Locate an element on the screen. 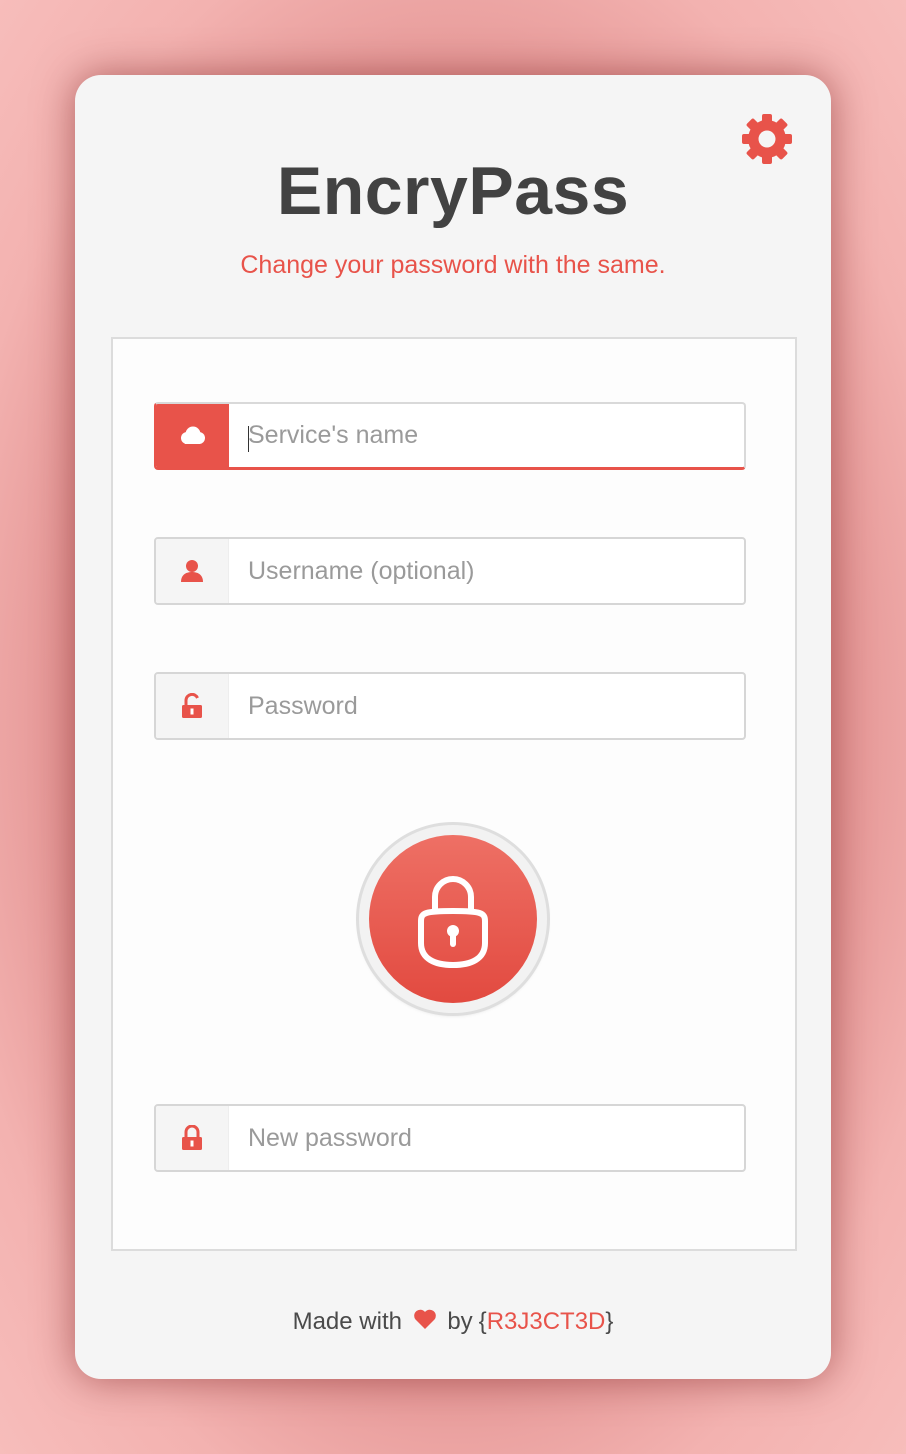 This screenshot has width=906, height=1454. encrypt-button-face is located at coordinates (453, 919).